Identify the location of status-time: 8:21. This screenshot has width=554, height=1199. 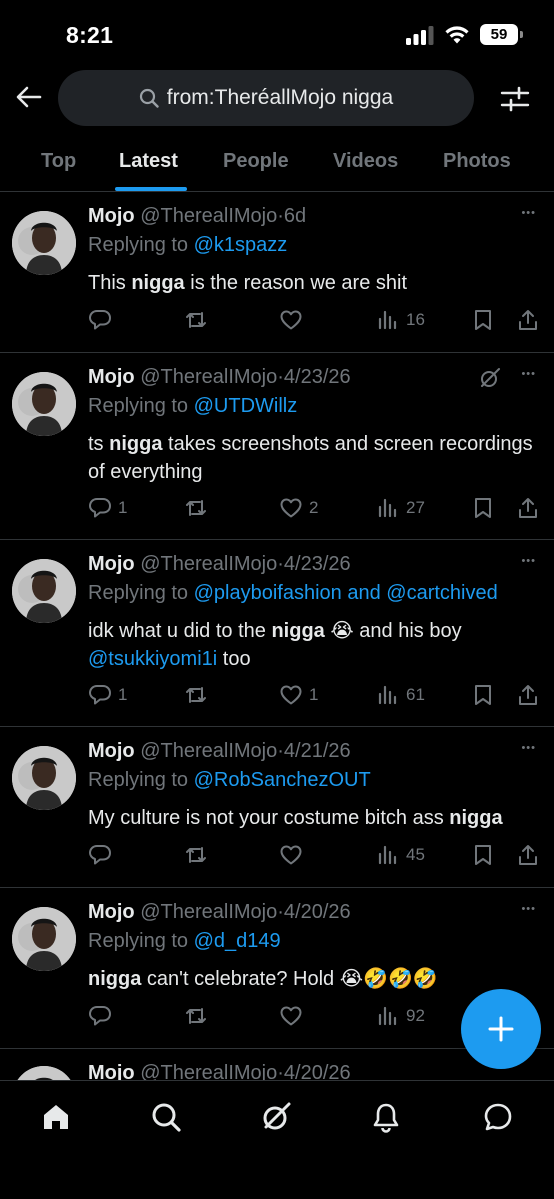
(90, 35).